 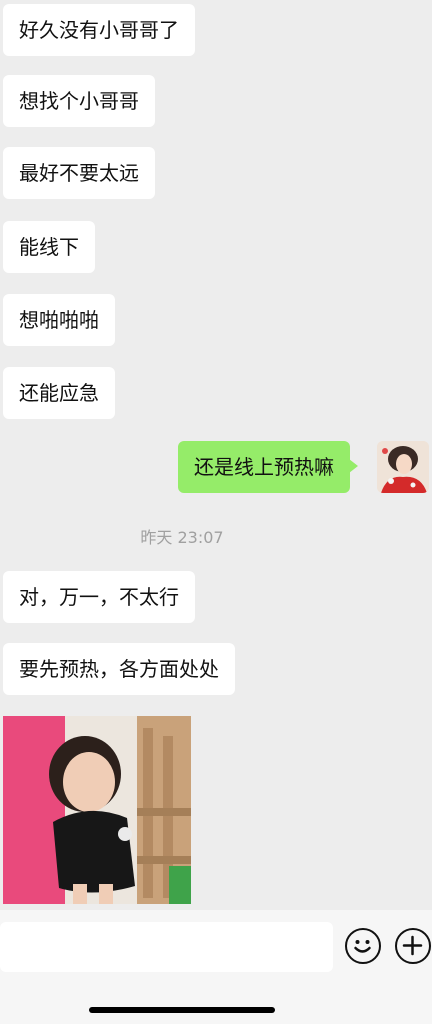 I want to click on message-bubble: 能线下, so click(x=49, y=247).